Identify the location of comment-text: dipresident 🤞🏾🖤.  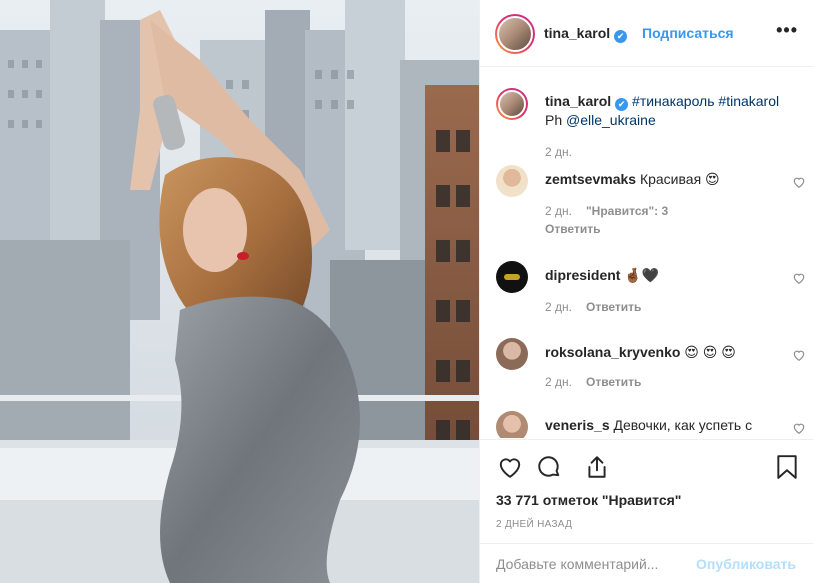
(665, 275).